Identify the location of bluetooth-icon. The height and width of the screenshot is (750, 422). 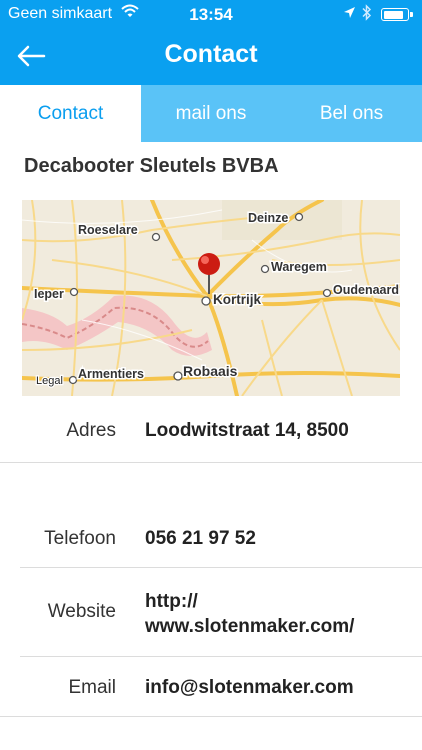
(367, 15).